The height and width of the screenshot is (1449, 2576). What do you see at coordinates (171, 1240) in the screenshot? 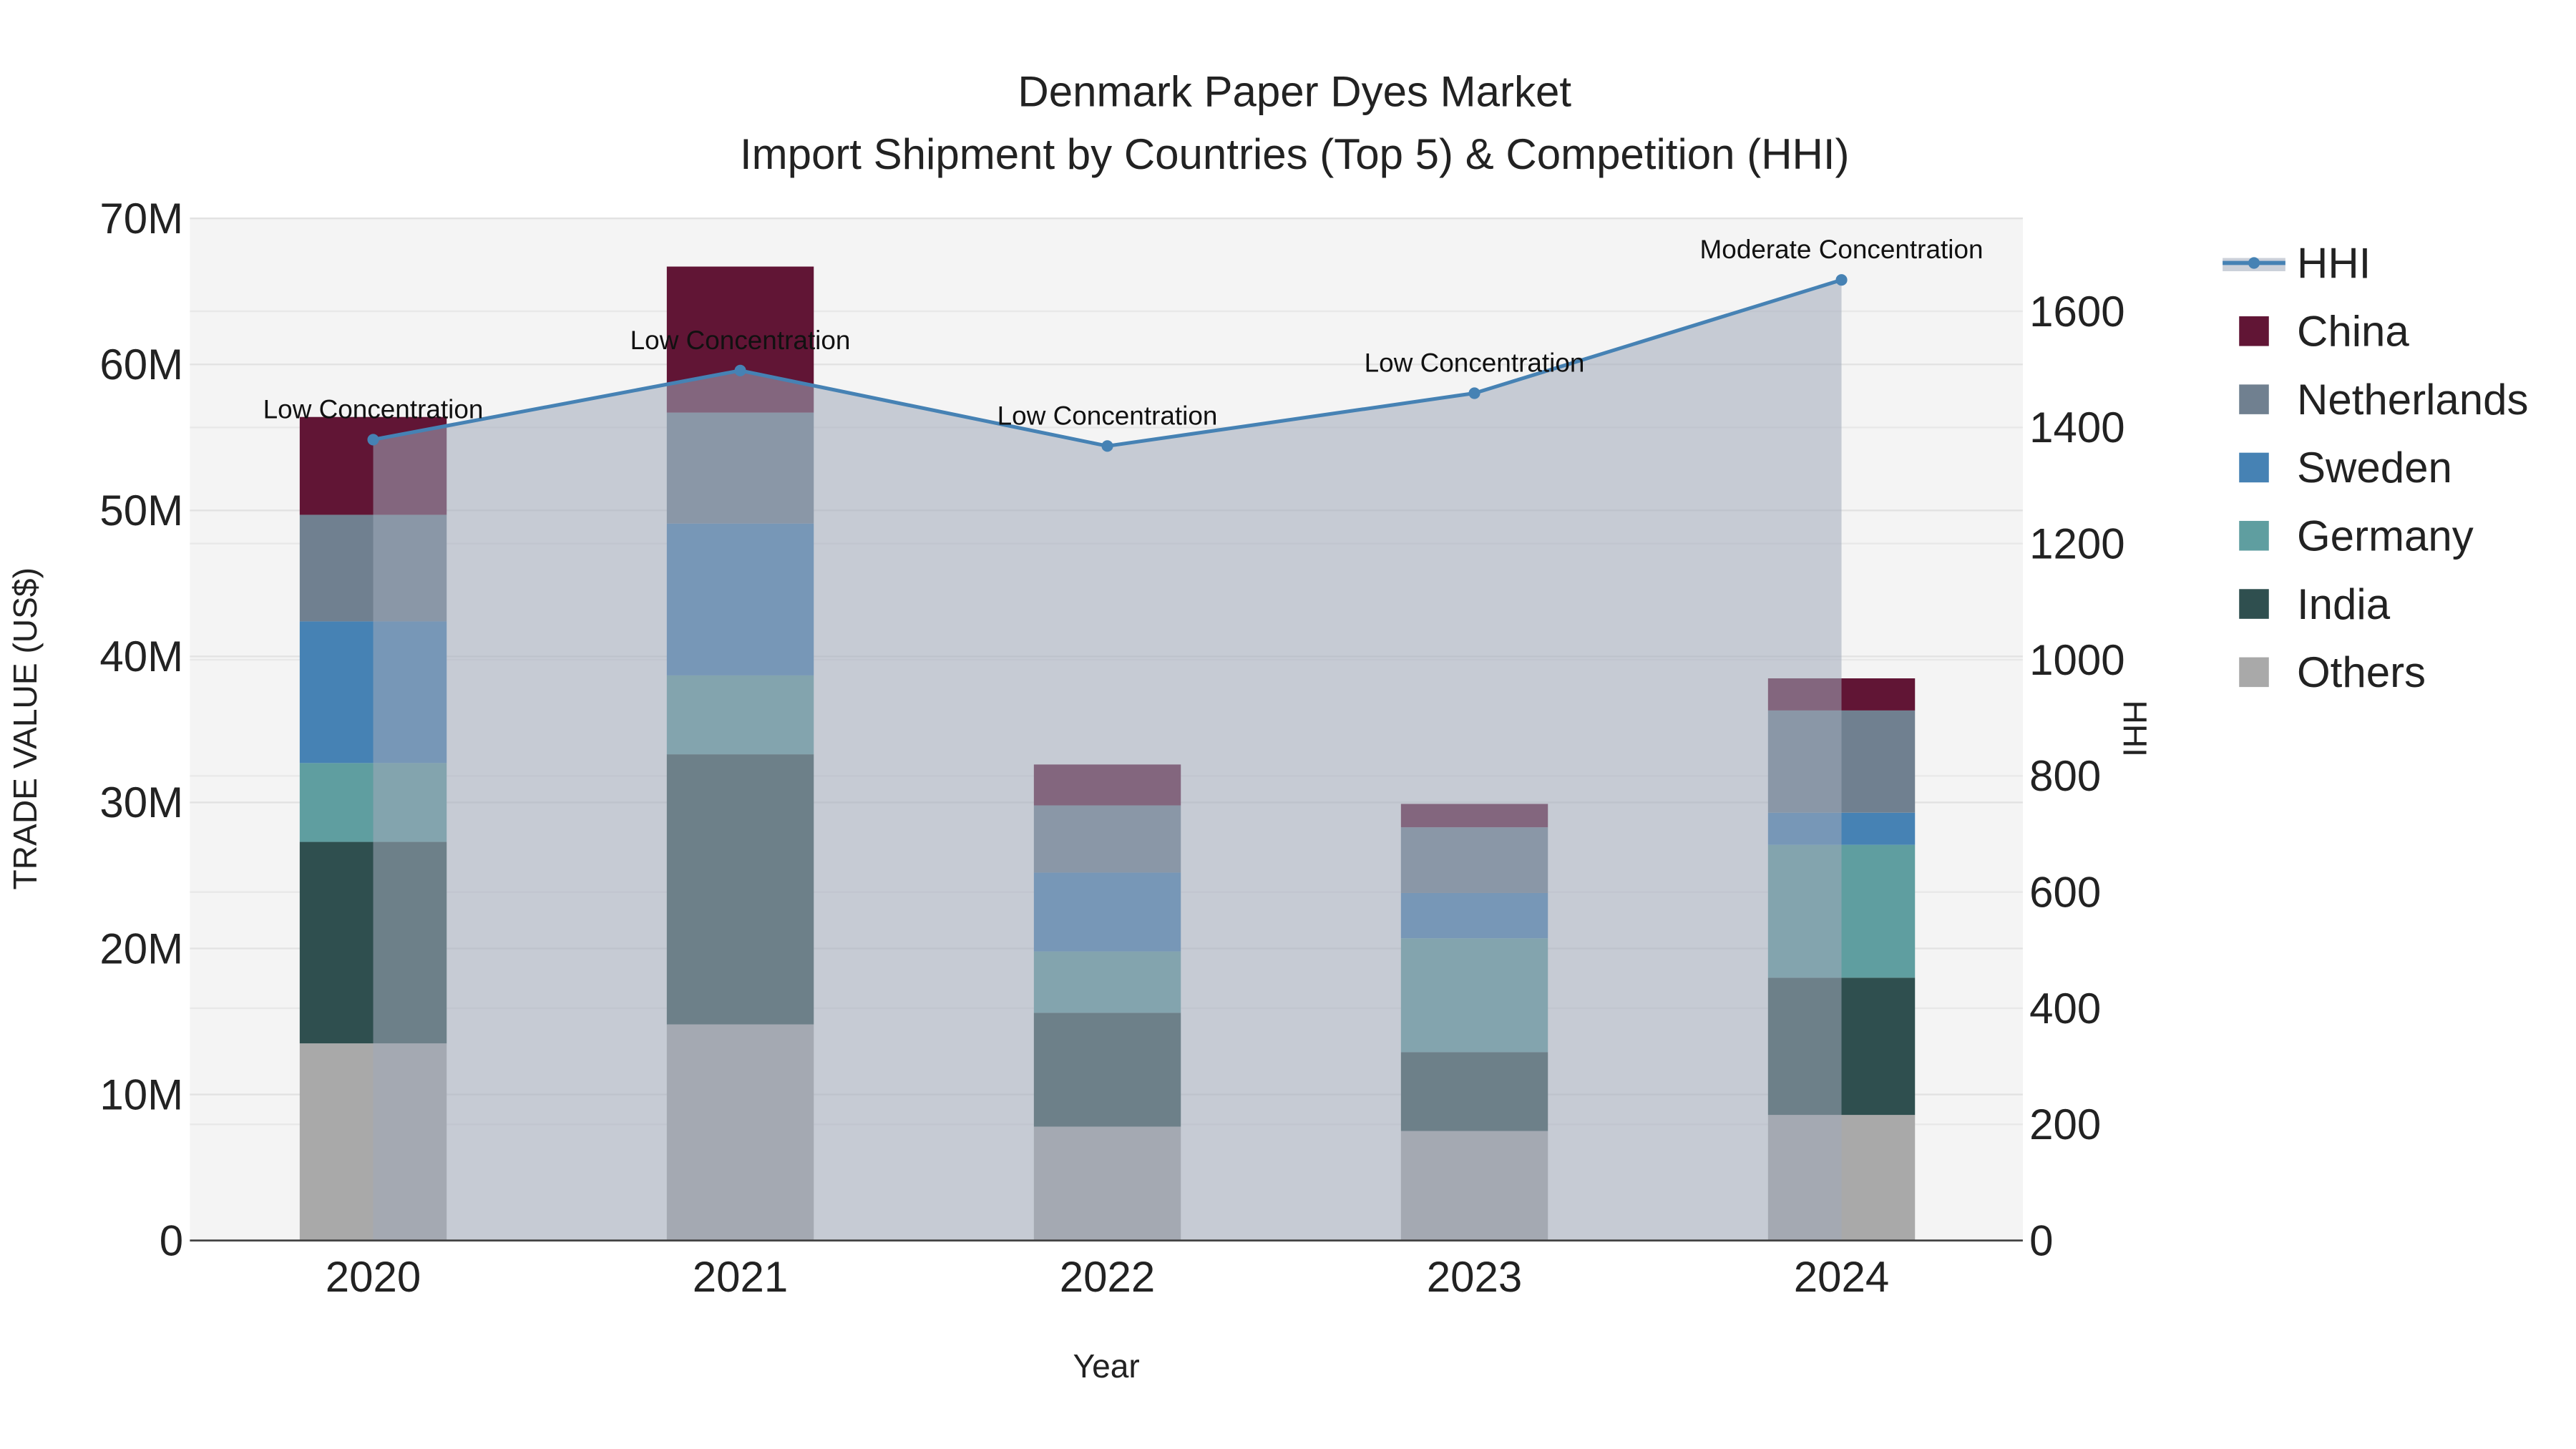
I see `y-tick-label: 0` at bounding box center [171, 1240].